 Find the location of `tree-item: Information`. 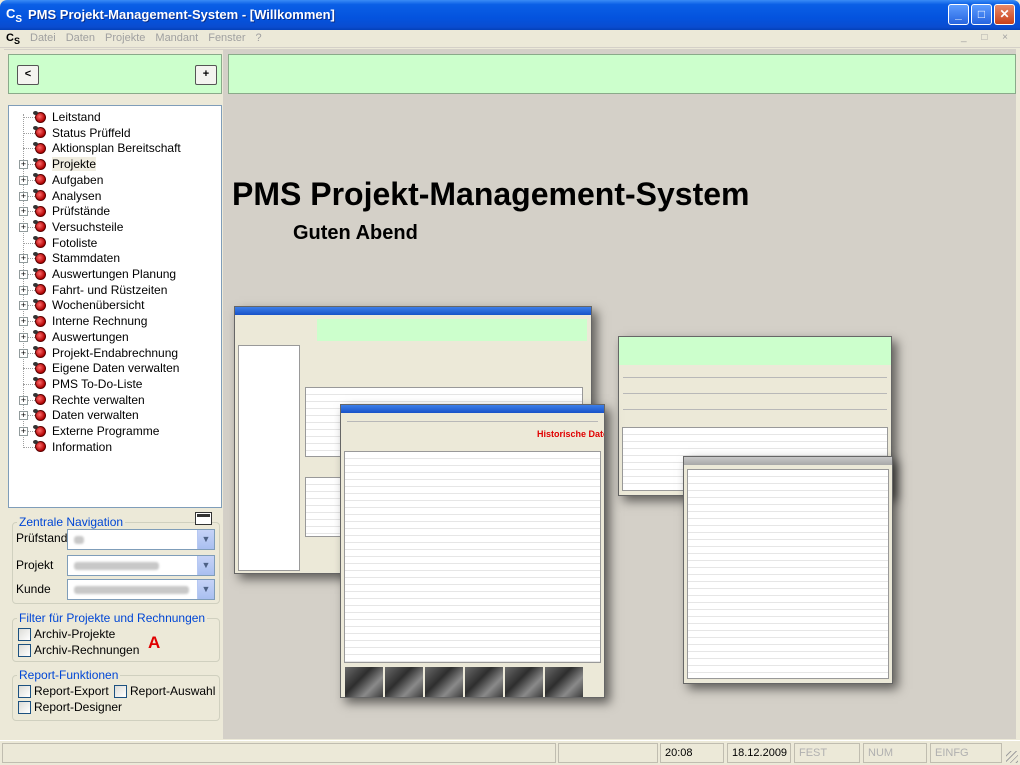

tree-item: Information is located at coordinates (72, 447).